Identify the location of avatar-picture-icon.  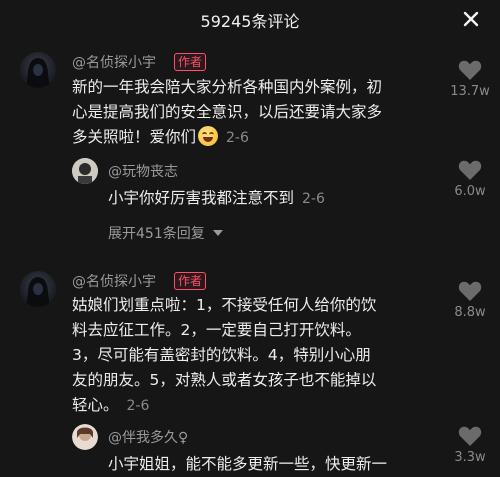
(85, 437).